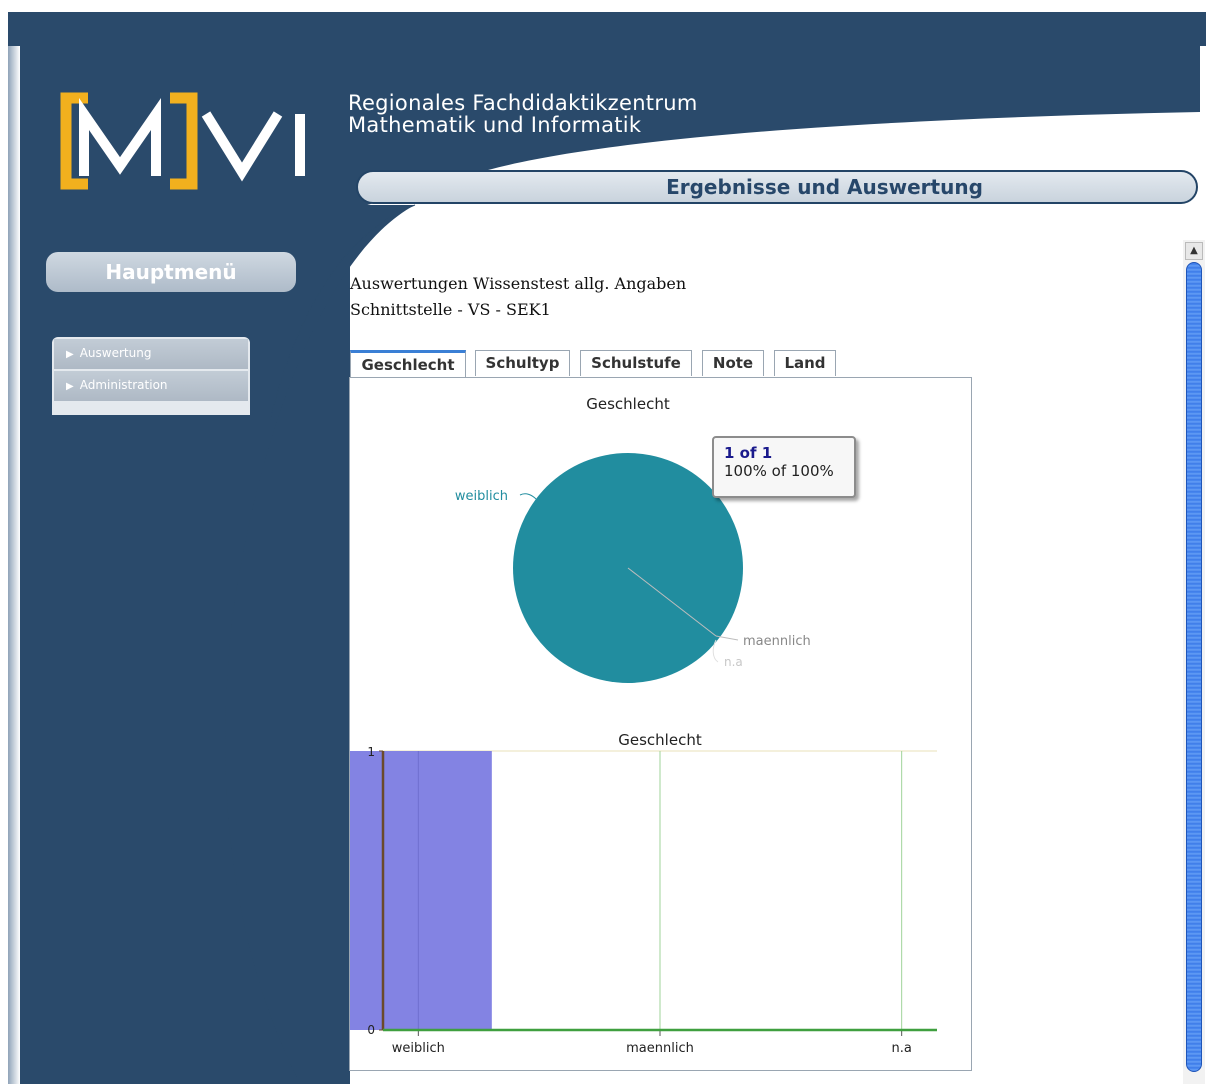 The width and height of the screenshot is (1206, 1084). I want to click on sidebar-nav: ▶ Auswertung ▶ Administration, so click(151, 376).